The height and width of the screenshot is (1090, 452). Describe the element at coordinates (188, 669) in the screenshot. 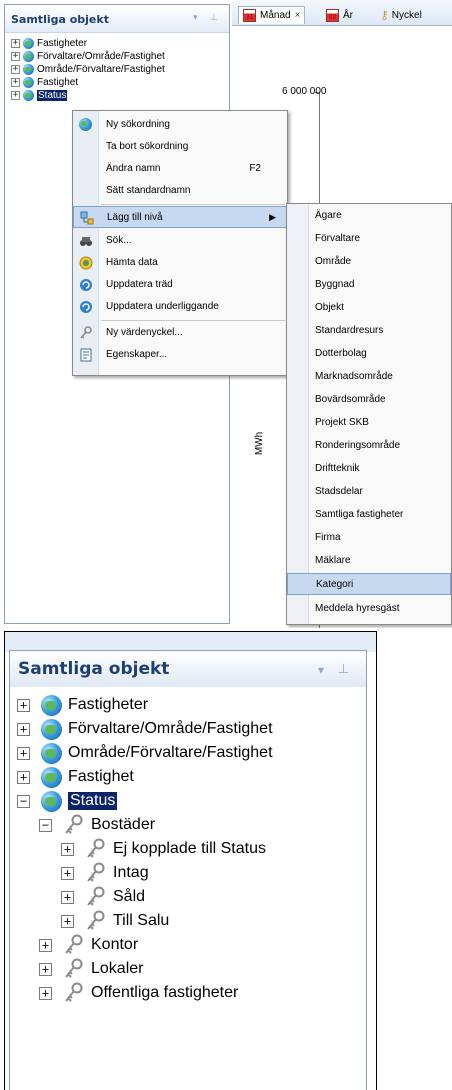

I see `panel-header: Samtliga objekt ▾ ⊥` at that location.